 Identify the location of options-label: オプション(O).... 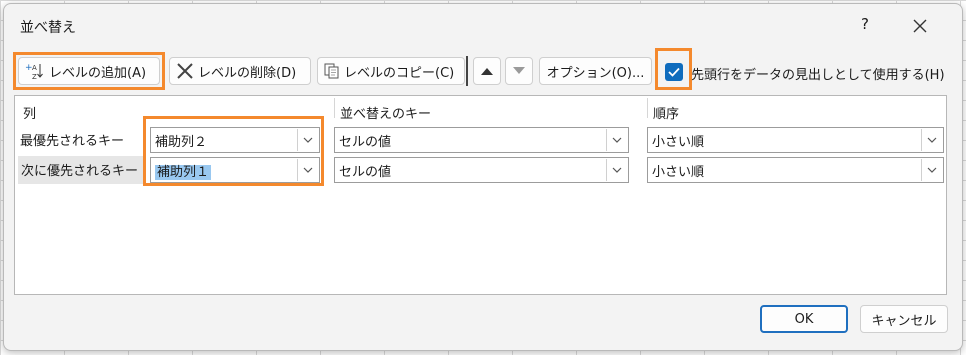
(595, 73).